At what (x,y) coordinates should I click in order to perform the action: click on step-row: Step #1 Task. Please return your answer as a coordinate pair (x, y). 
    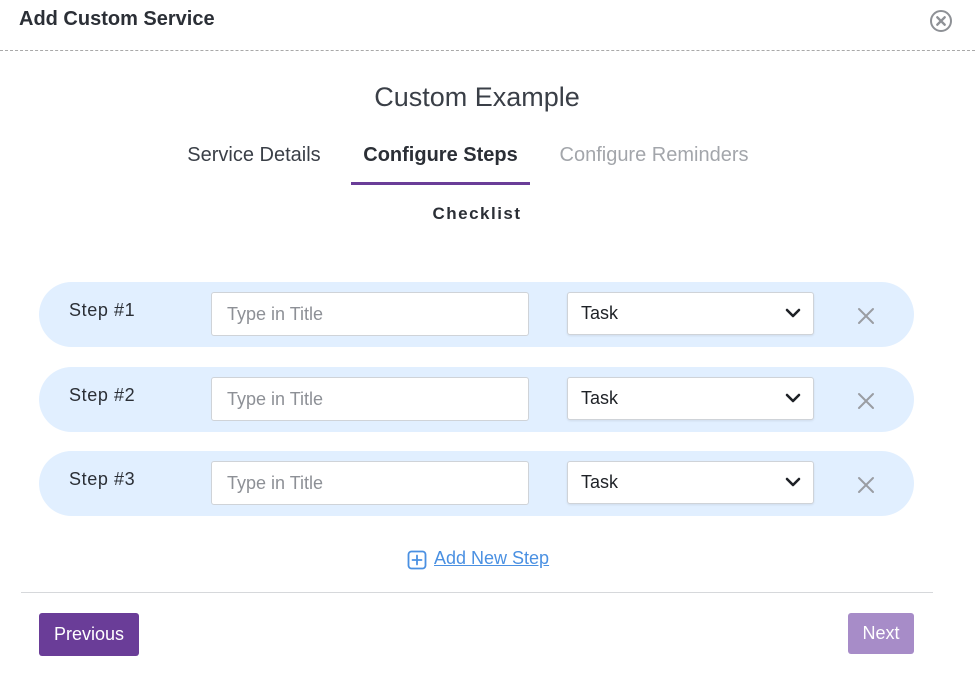
    Looking at the image, I should click on (476, 314).